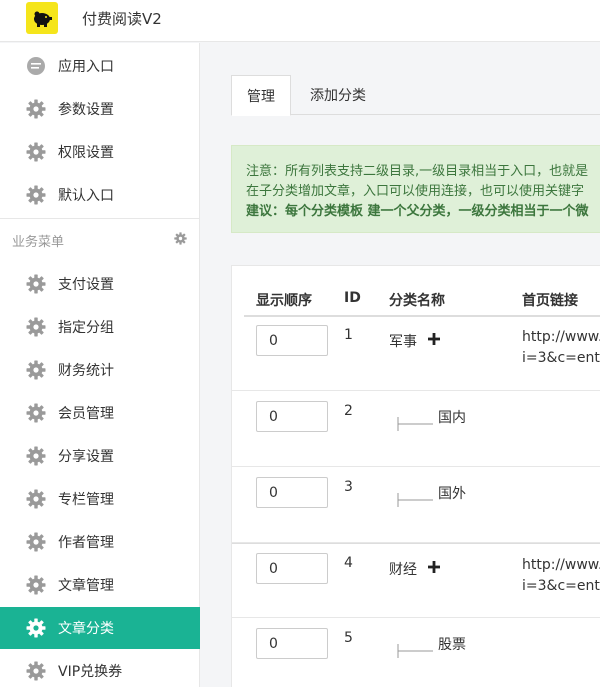 This screenshot has width=600, height=687. What do you see at coordinates (86, 285) in the screenshot?
I see `sidebar-item-label: 支付设置` at bounding box center [86, 285].